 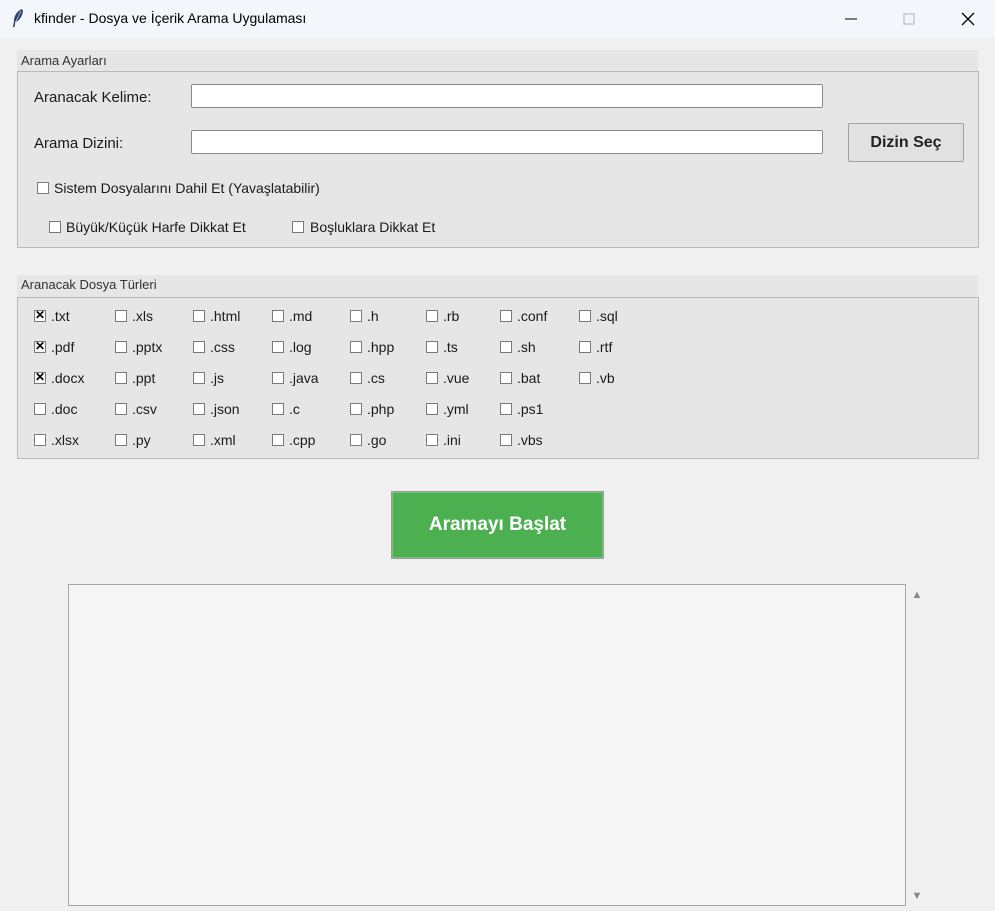 What do you see at coordinates (89, 284) in the screenshot?
I see `file-types-title: Aranacak Dosya Türleri` at bounding box center [89, 284].